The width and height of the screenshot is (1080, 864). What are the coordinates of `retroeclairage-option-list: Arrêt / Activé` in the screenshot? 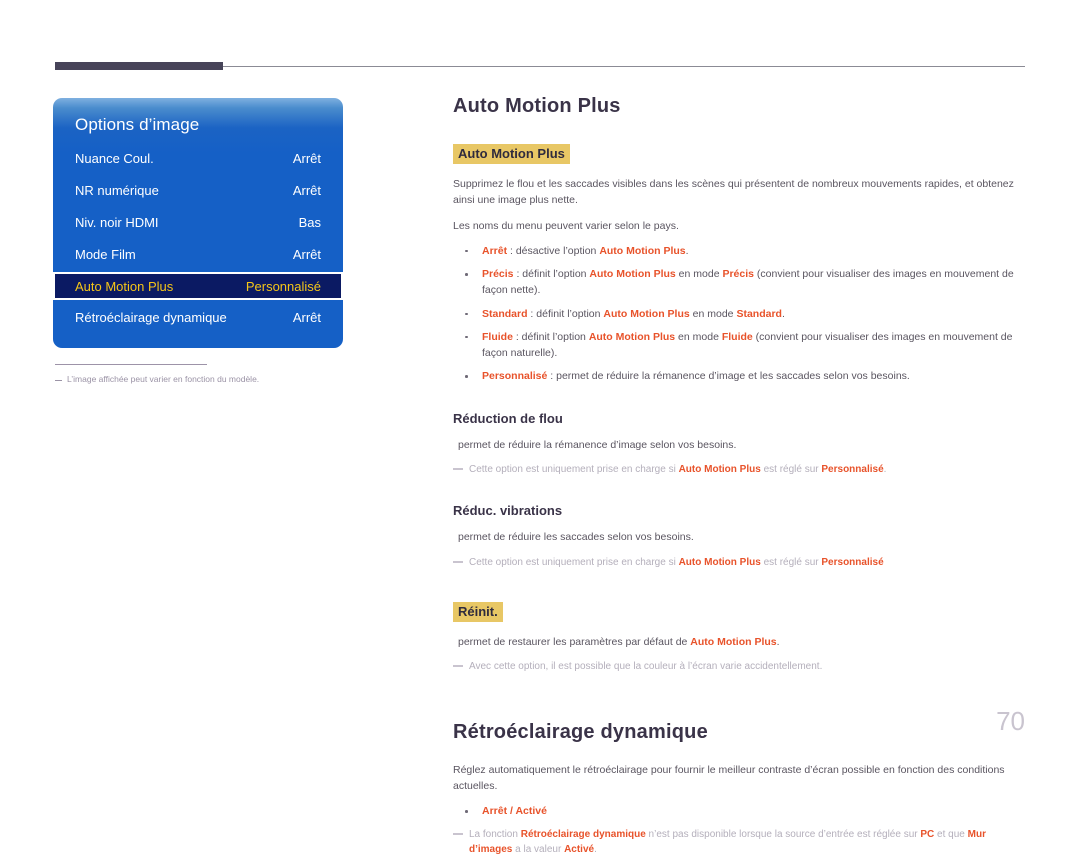 It's located at (739, 811).